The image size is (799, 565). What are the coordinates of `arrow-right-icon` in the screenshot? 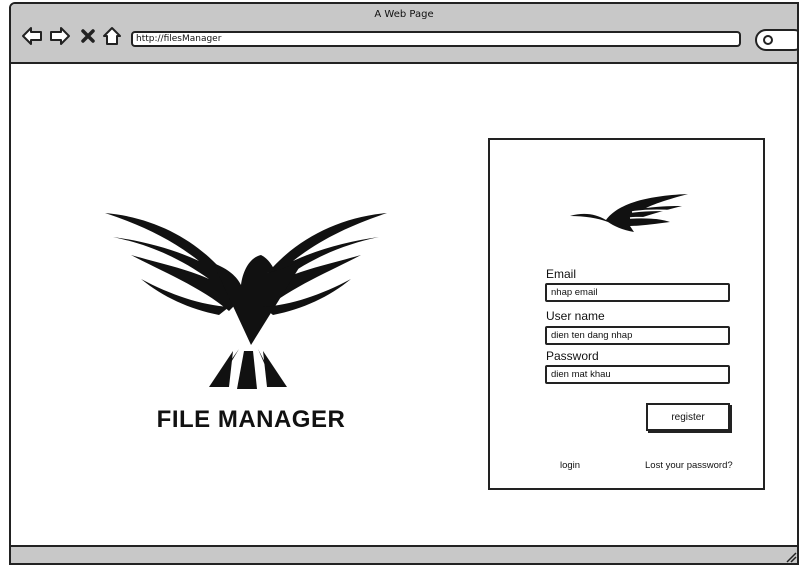 It's located at (60, 36).